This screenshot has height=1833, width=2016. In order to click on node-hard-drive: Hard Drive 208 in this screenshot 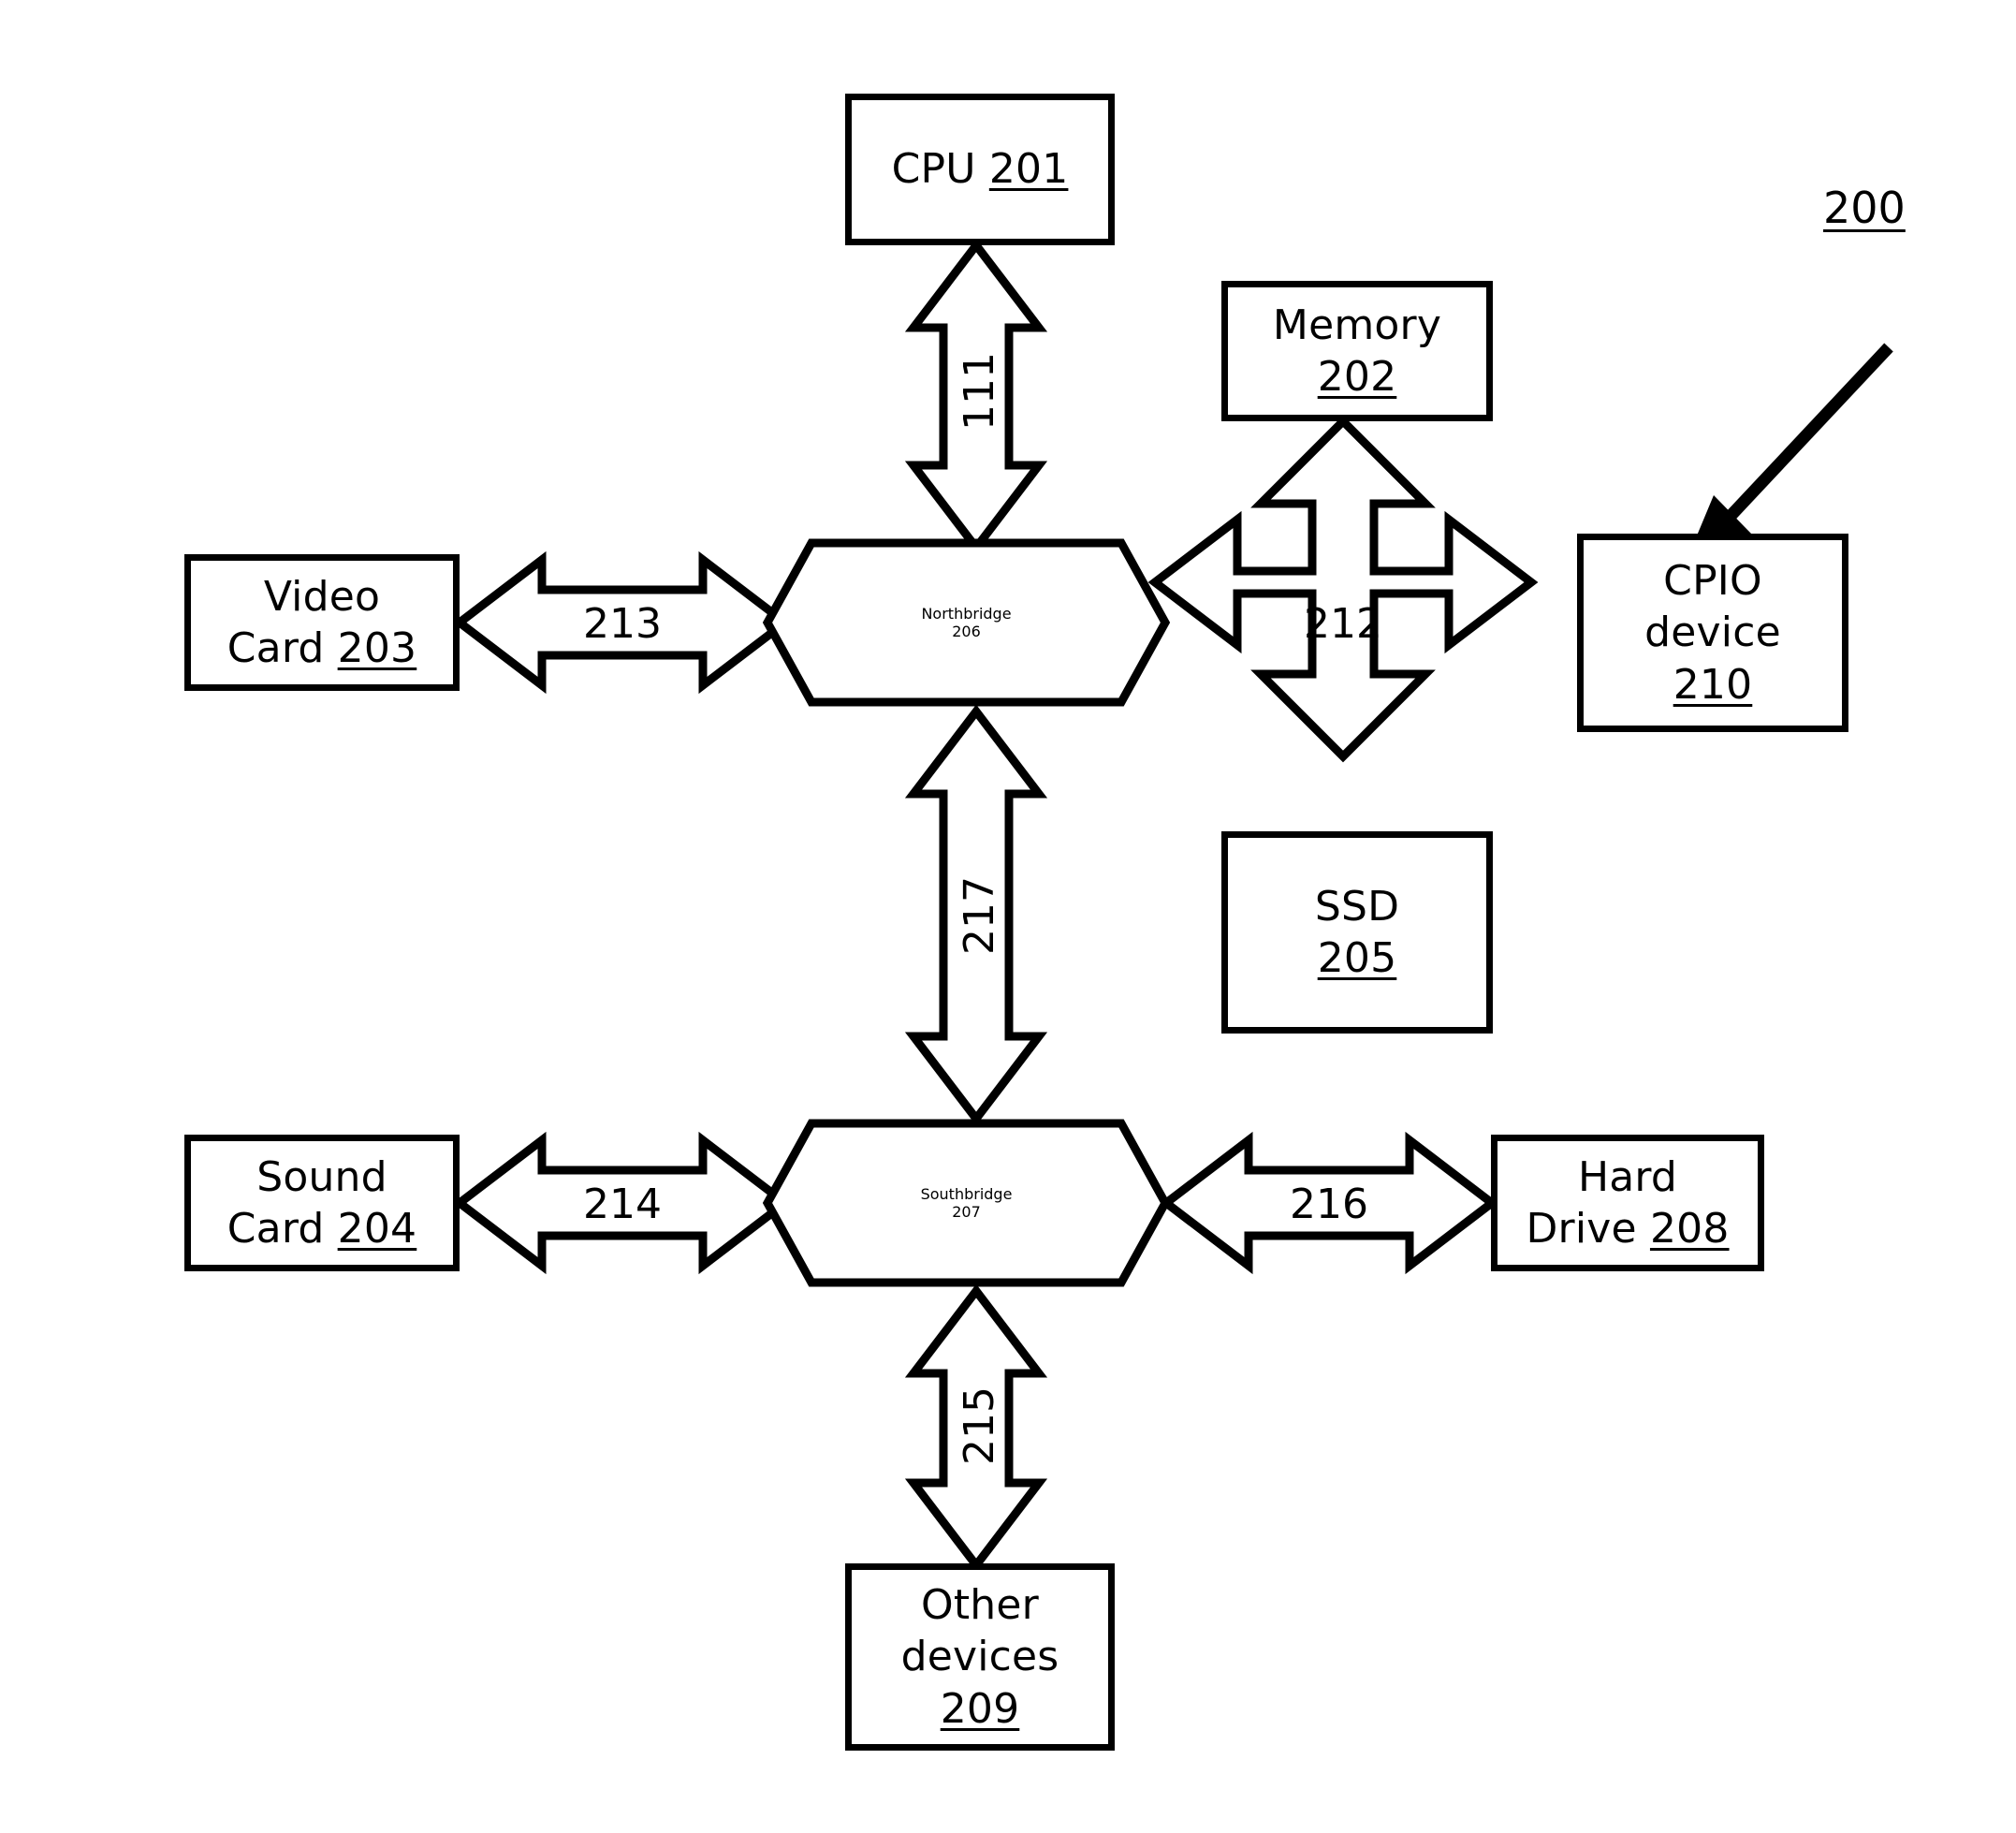, I will do `click(1627, 1203)`.